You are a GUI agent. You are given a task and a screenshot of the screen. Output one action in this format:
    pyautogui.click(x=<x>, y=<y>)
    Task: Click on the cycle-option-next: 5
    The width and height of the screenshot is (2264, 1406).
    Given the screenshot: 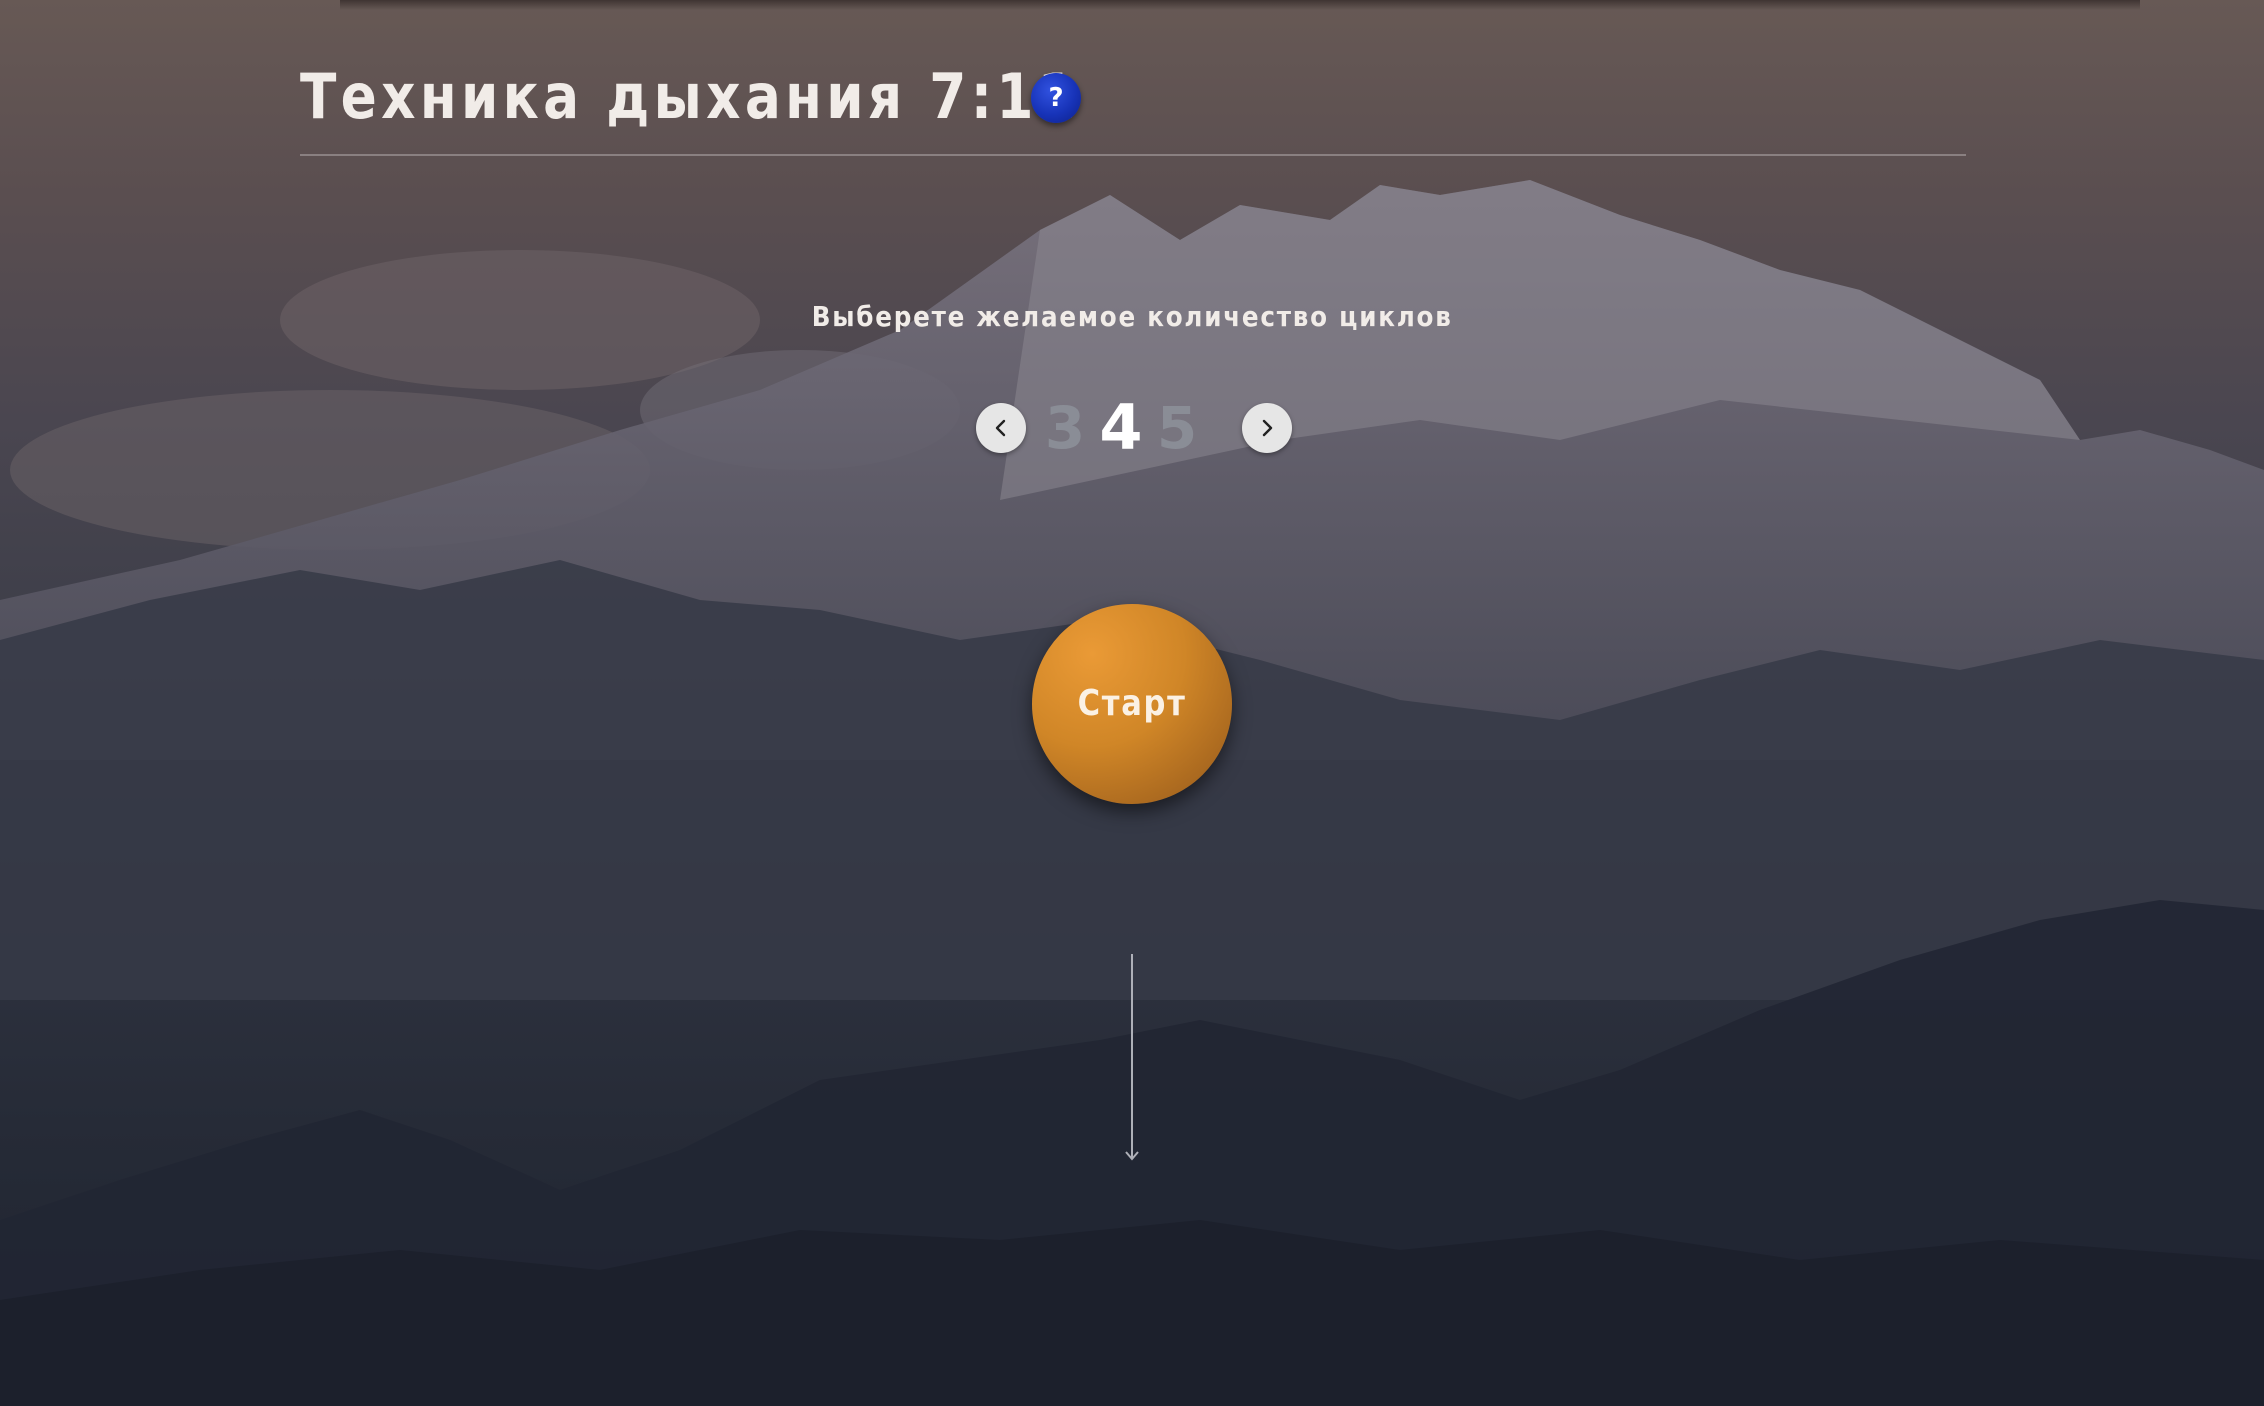 What is the action you would take?
    pyautogui.click(x=1177, y=428)
    